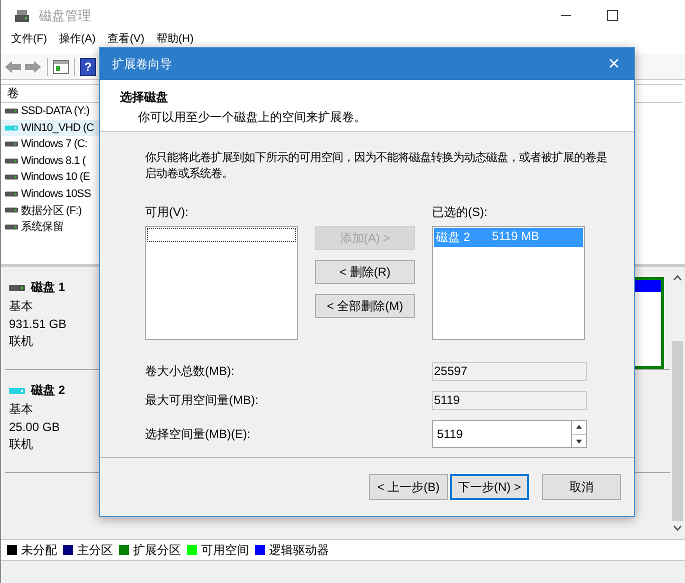  What do you see at coordinates (299, 550) in the screenshot?
I see `legend-label: 逻辑驱动器` at bounding box center [299, 550].